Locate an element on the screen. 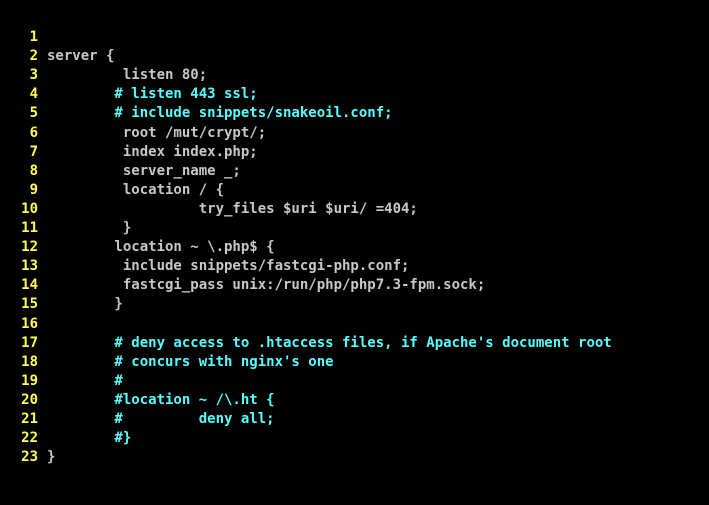  editor-line: 20 # deny all; is located at coordinates (354, 399).